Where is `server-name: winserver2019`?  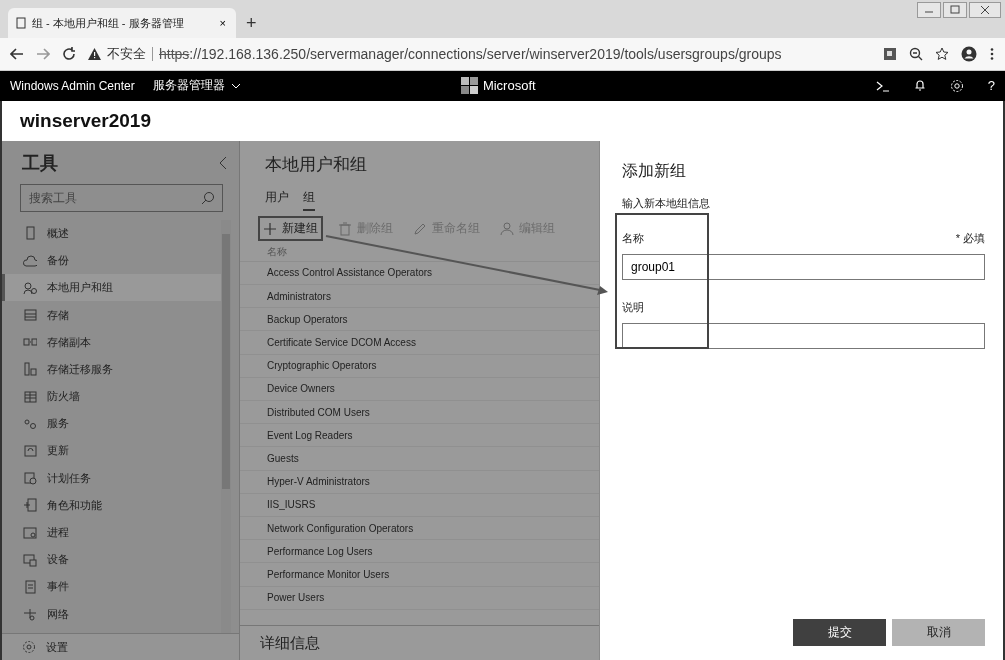 server-name: winserver2019 is located at coordinates (85, 120).